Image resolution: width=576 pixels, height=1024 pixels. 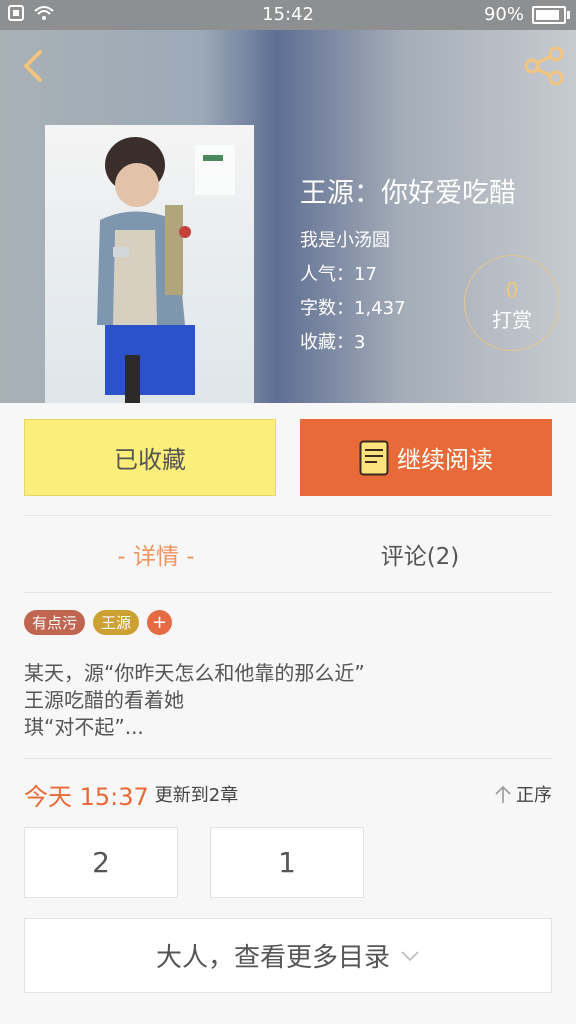 I want to click on battery-percent: 90%, so click(x=503, y=14).